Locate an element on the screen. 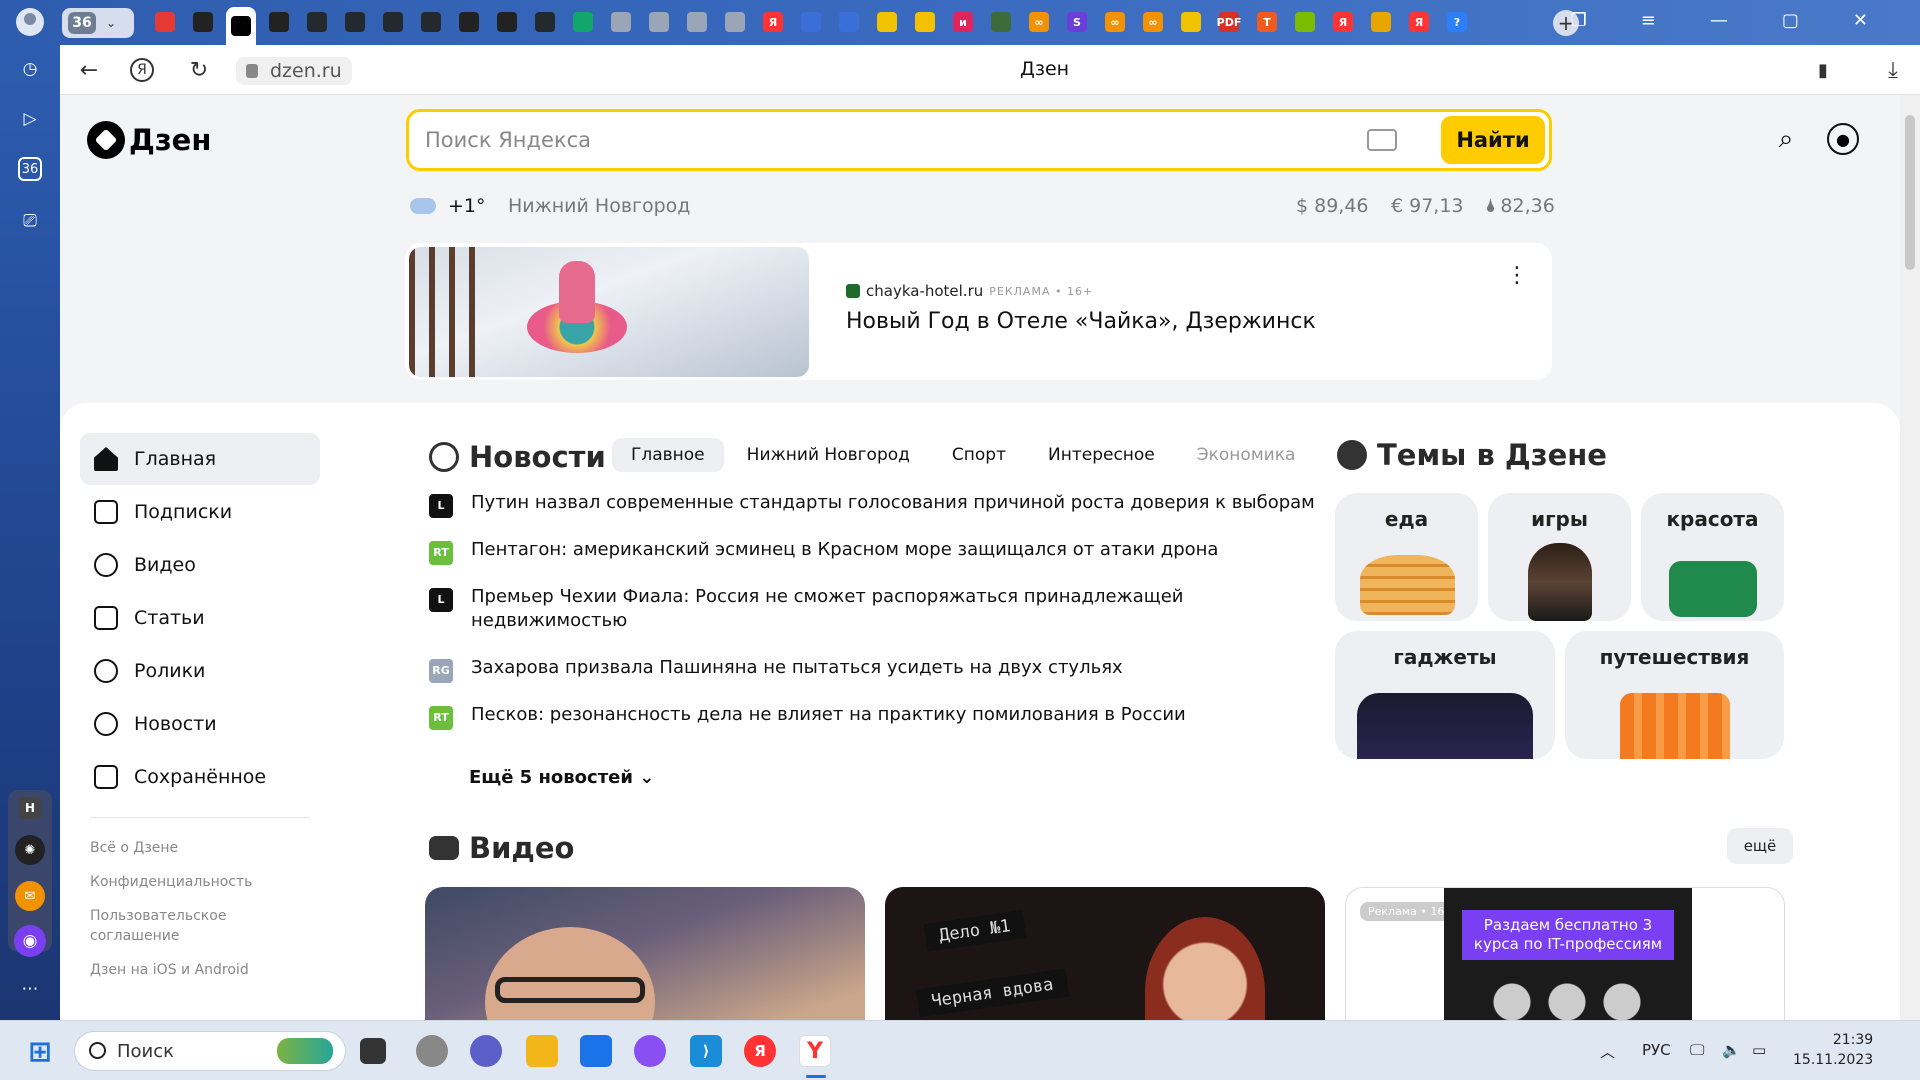 Image resolution: width=1920 pixels, height=1080 pixels. dzen-logo: Дзен is located at coordinates (149, 140).